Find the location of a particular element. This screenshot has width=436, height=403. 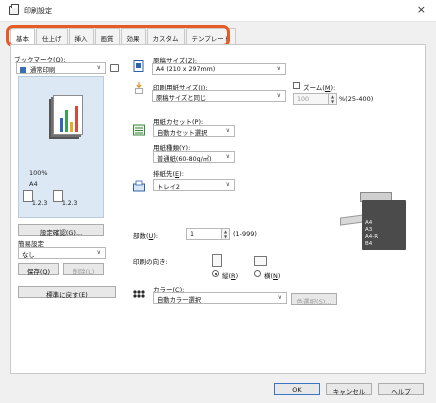

paper-cassette-icon is located at coordinates (139, 130).